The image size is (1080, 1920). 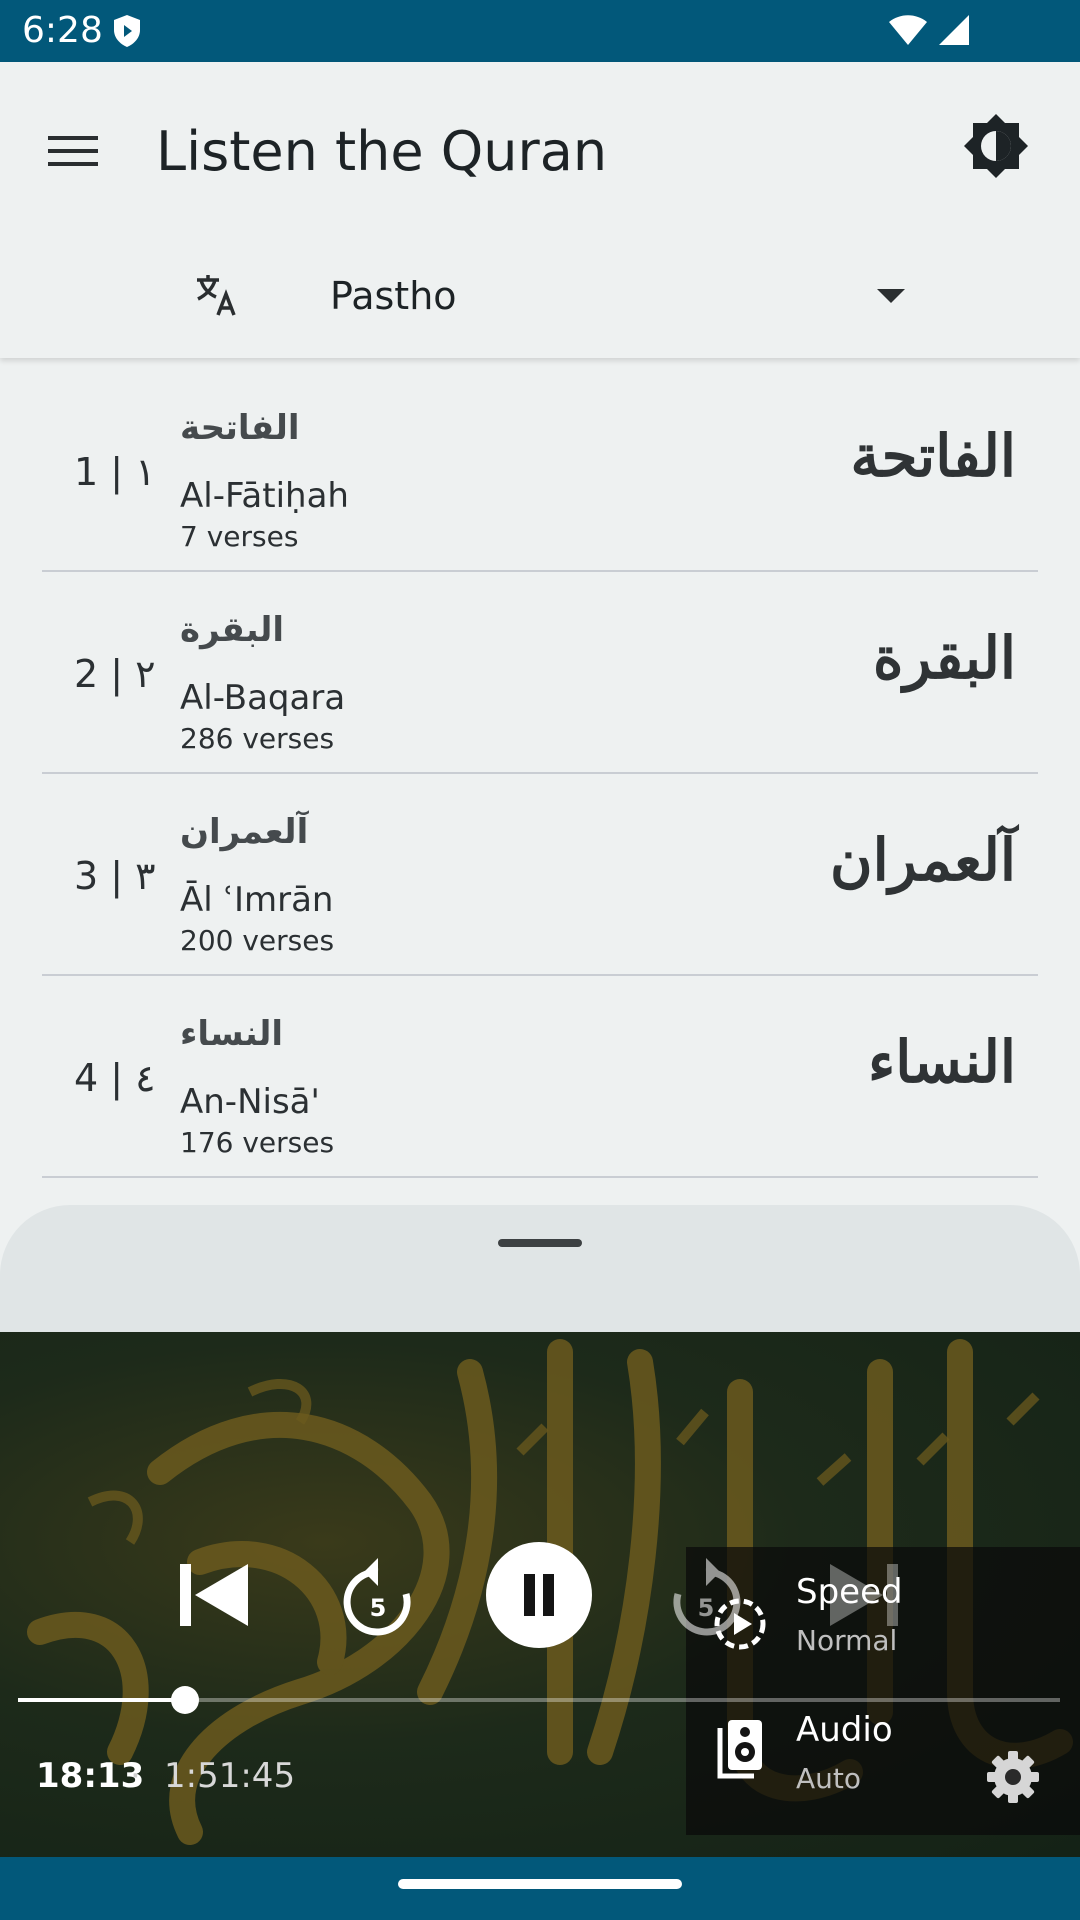 I want to click on wifi-icon, so click(x=908, y=32).